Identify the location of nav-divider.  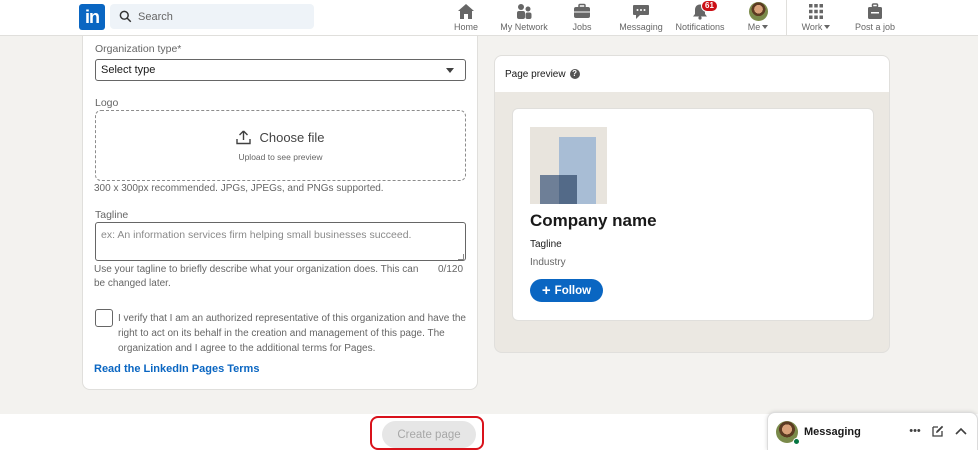
(786, 18).